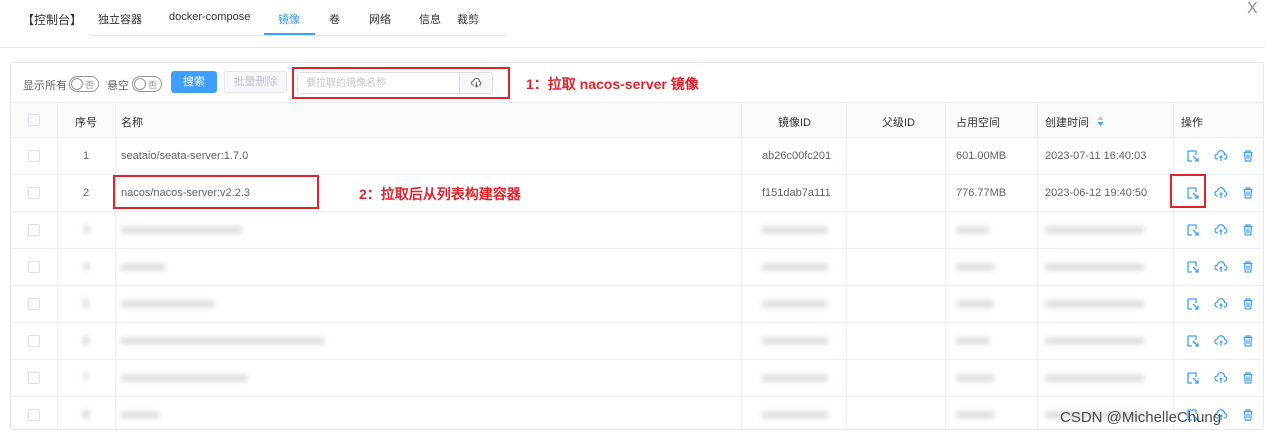  What do you see at coordinates (86, 415) in the screenshot?
I see `row-index: 8` at bounding box center [86, 415].